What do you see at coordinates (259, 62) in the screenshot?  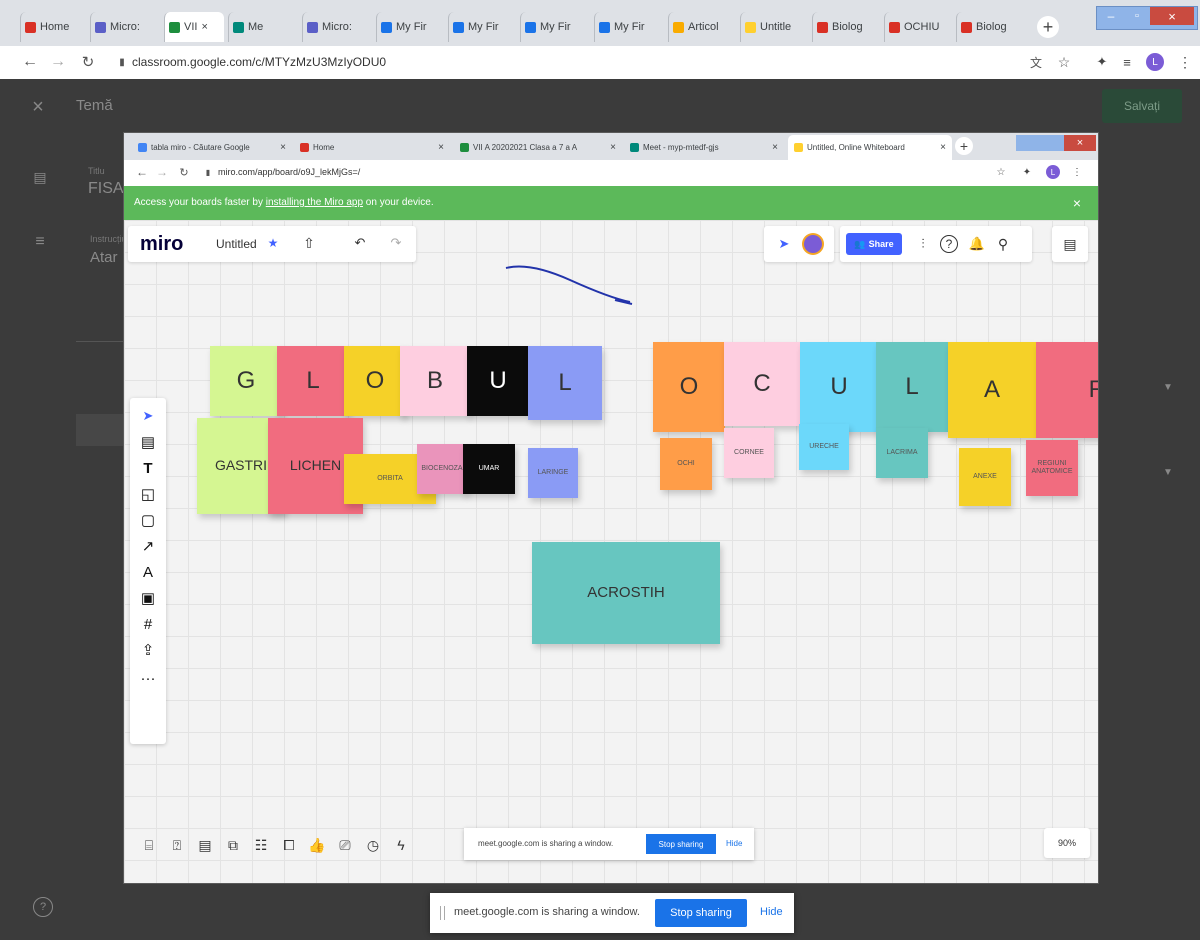 I see `outer-url: classroom.google.com/c/MTYzMzU3MzIyODU0` at bounding box center [259, 62].